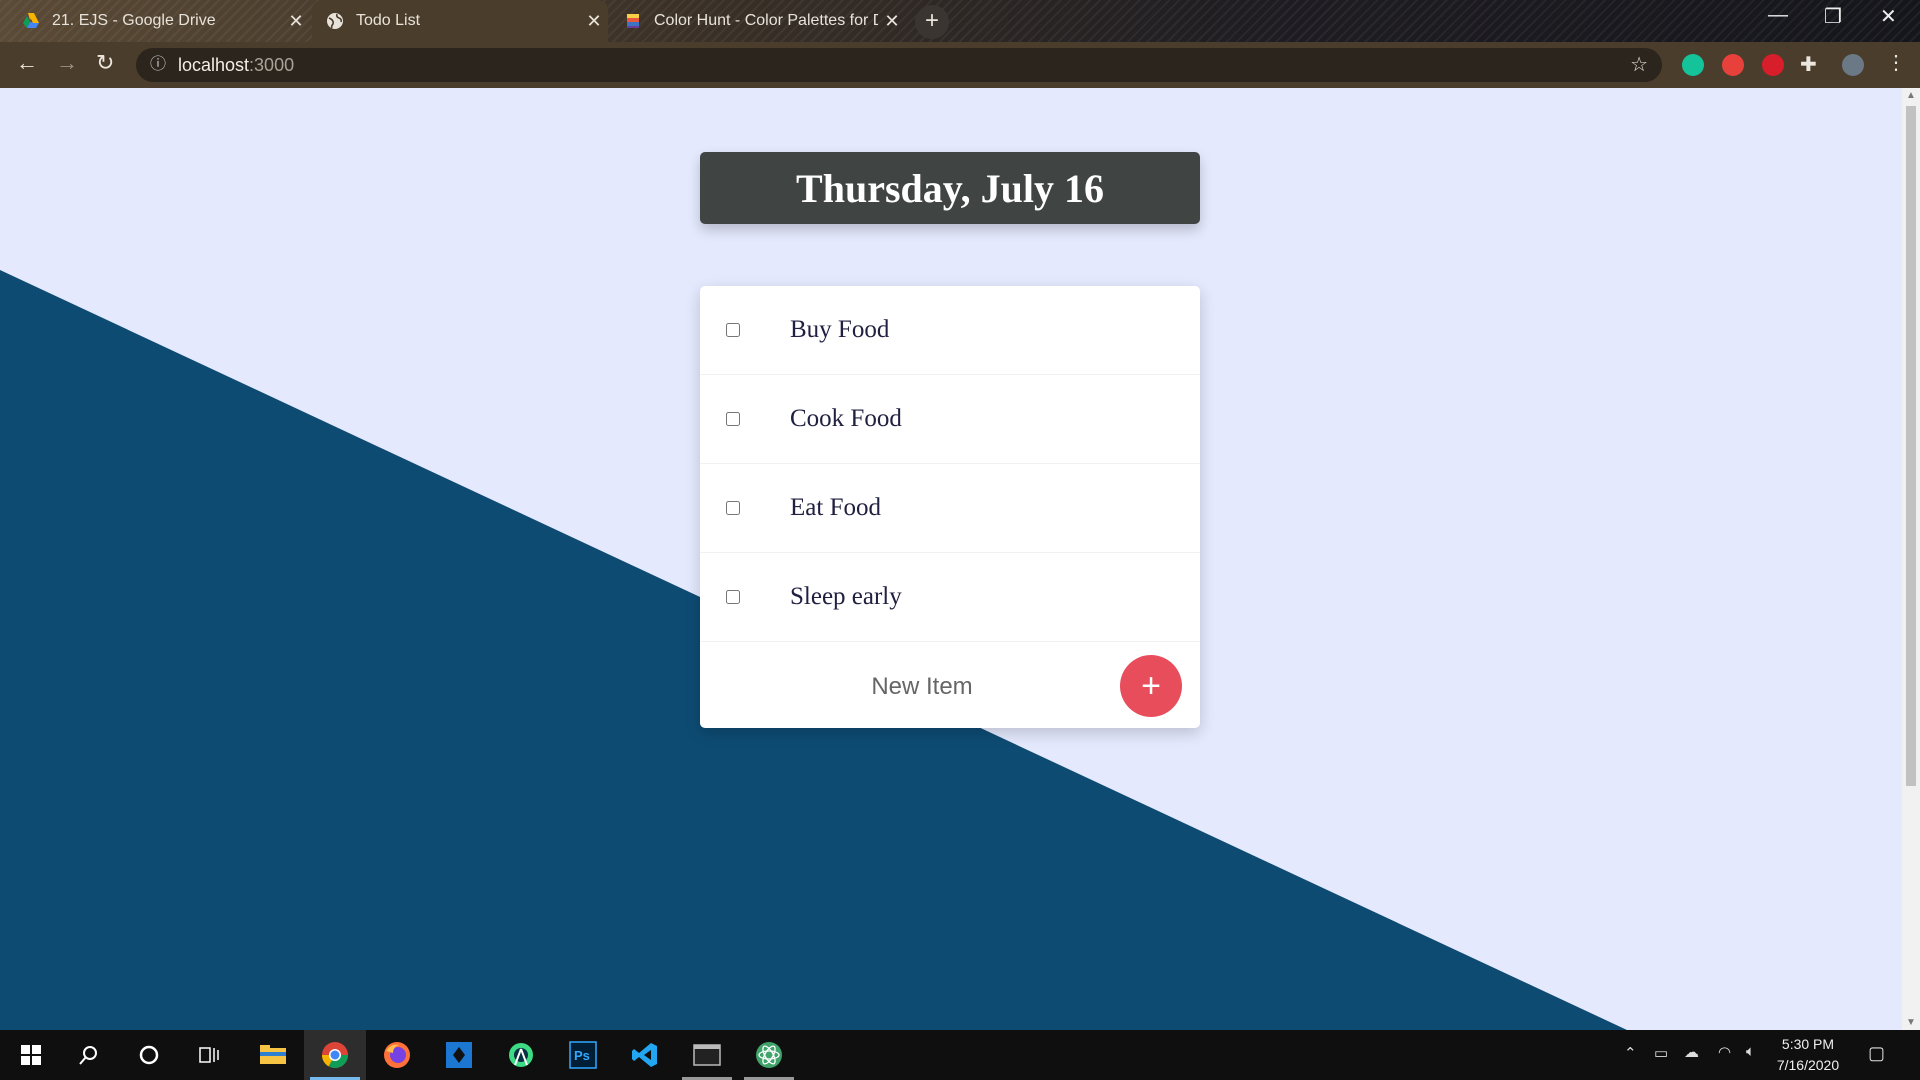 Image resolution: width=1920 pixels, height=1080 pixels. Describe the element at coordinates (766, 20) in the screenshot. I see `tab-title: Color Hunt - Color Palettes for D` at that location.